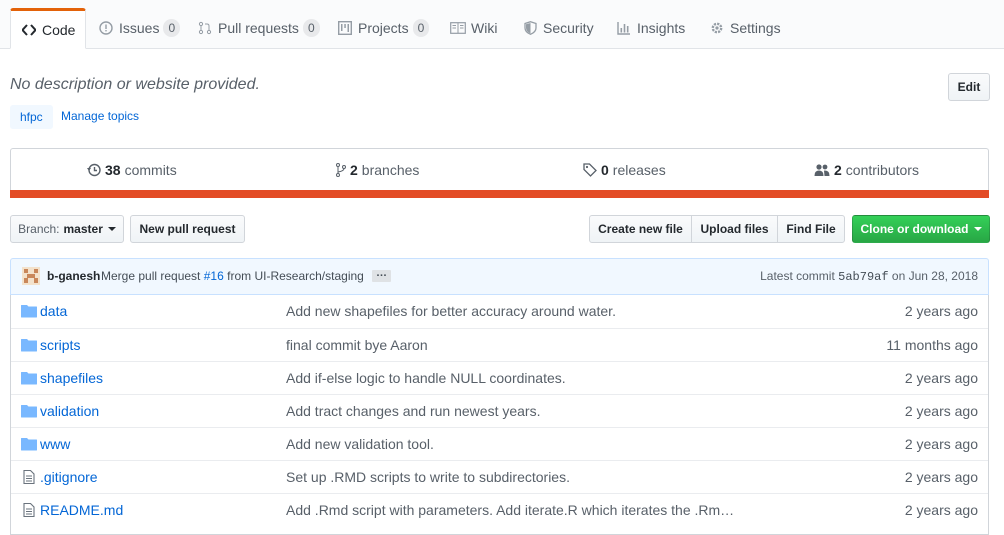 The image size is (1004, 535). What do you see at coordinates (413, 411) in the screenshot?
I see `file-commit-message: Add tract changes and run newest years.` at bounding box center [413, 411].